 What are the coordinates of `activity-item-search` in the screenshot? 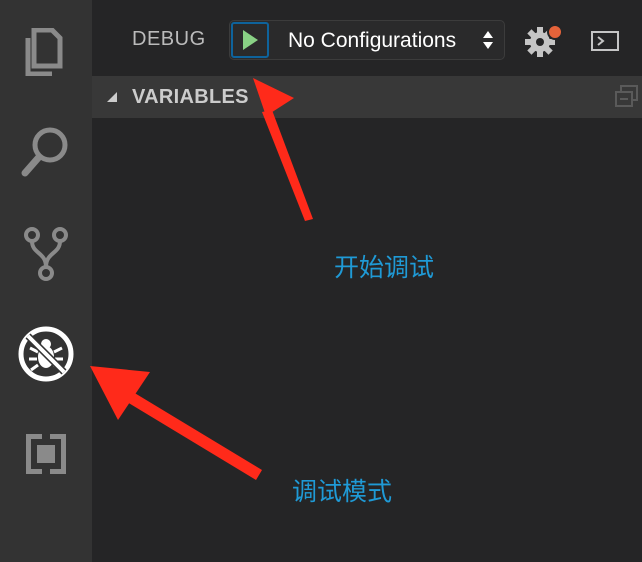 It's located at (46, 152).